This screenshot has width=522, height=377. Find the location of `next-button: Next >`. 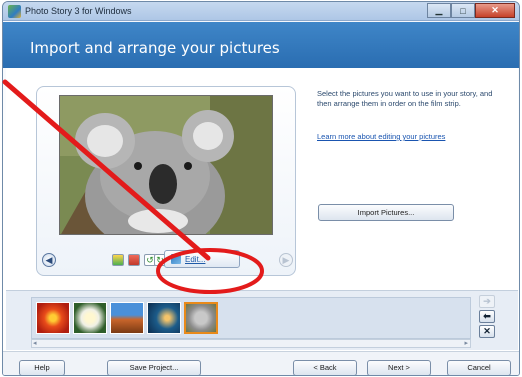

next-button: Next > is located at coordinates (399, 367).